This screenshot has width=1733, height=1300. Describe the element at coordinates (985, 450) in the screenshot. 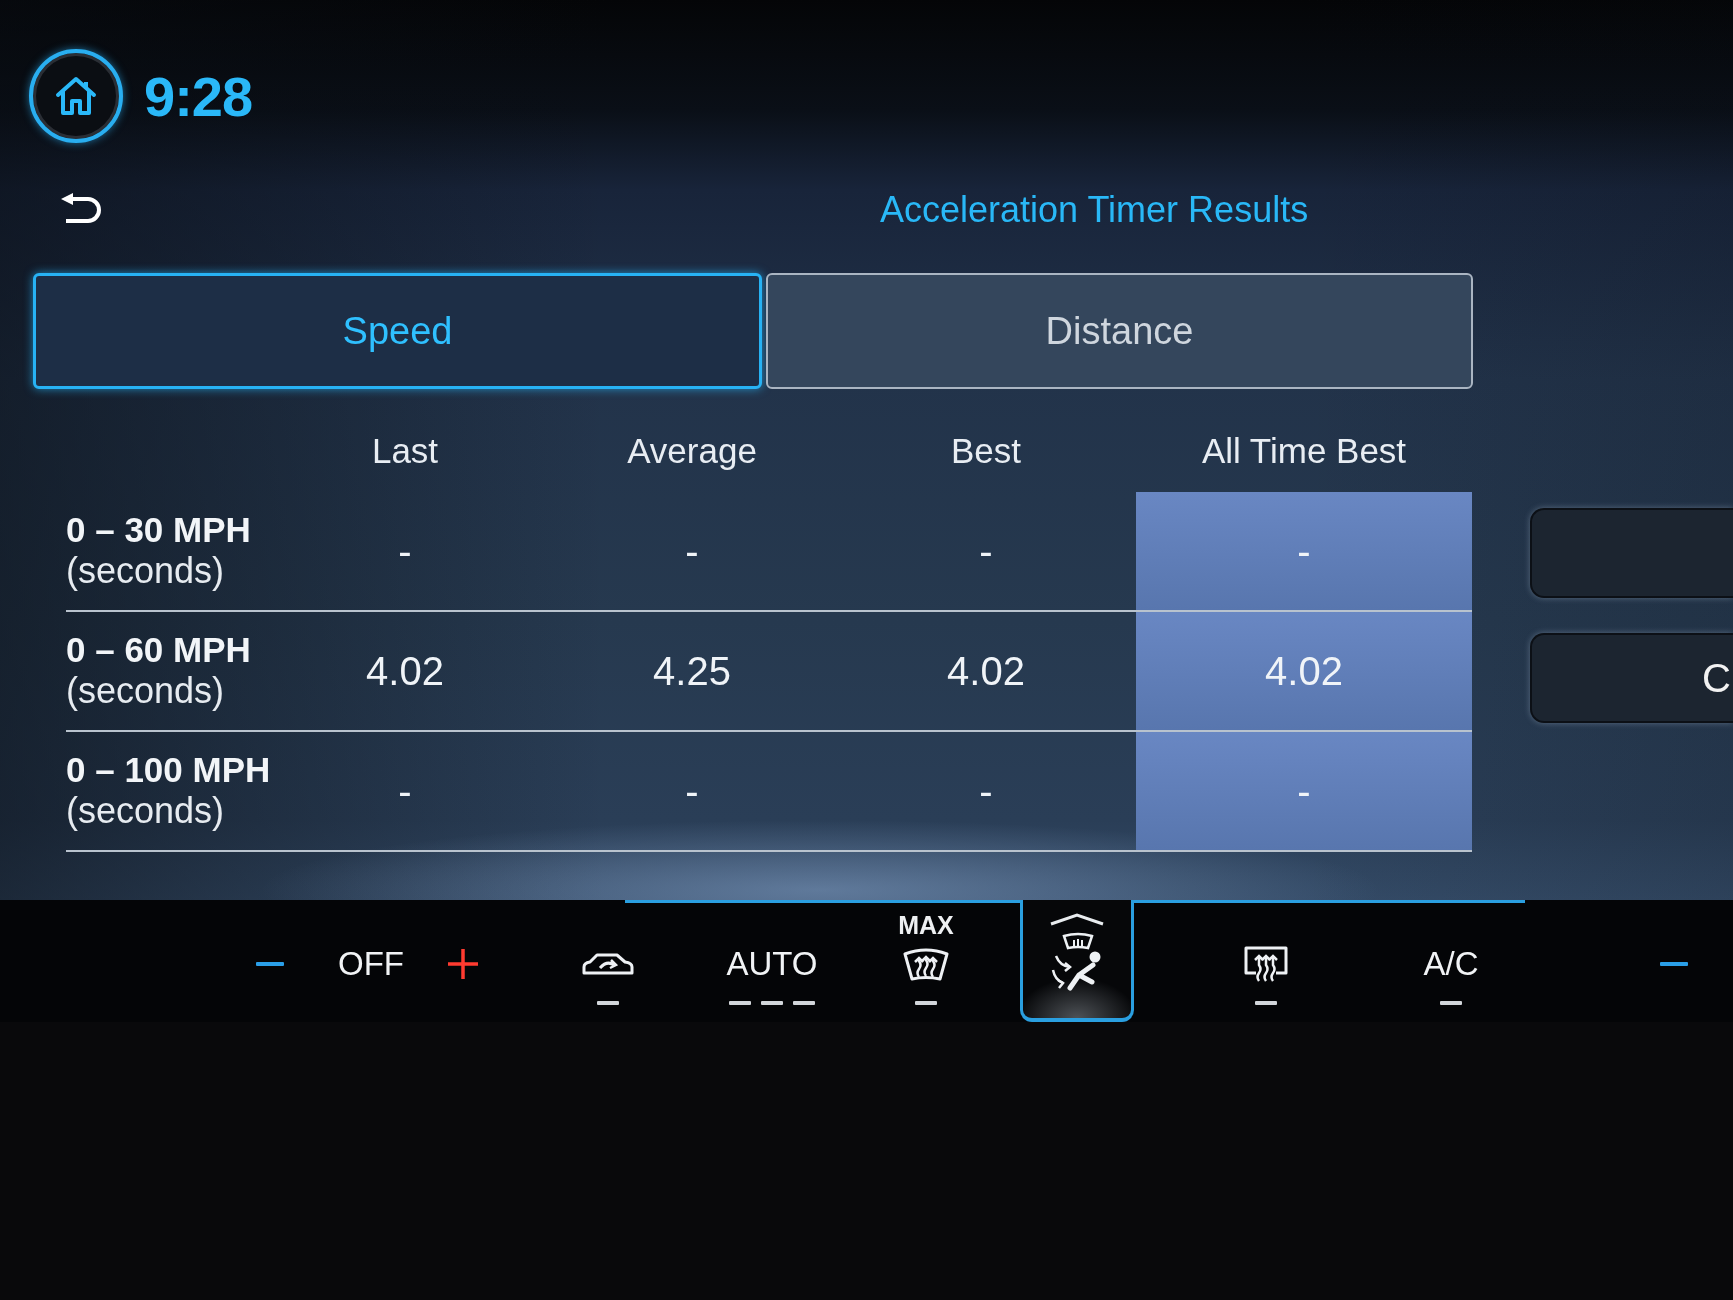

I see `column-header: Best` at that location.